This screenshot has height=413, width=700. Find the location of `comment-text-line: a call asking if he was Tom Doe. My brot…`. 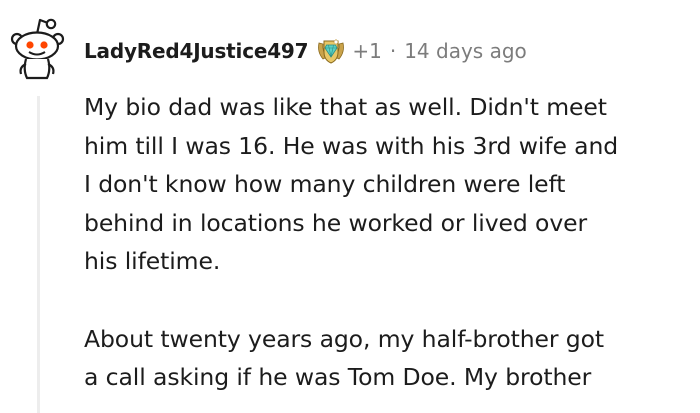

comment-text-line: a call asking if he was Tom Doe. My brot… is located at coordinates (338, 377).